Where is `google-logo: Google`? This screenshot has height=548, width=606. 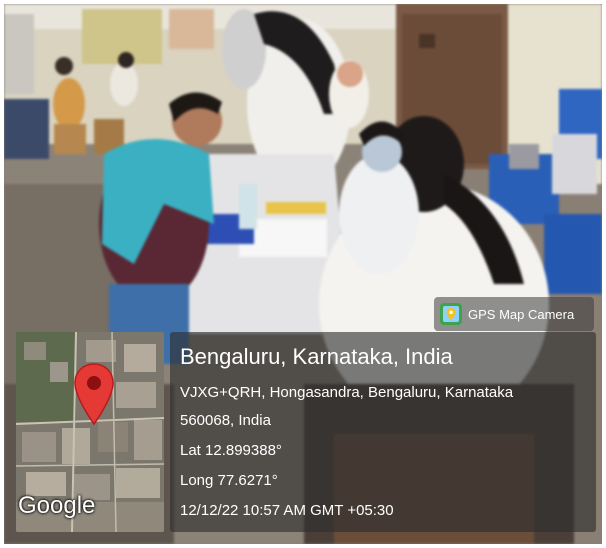
google-logo: Google is located at coordinates (57, 505).